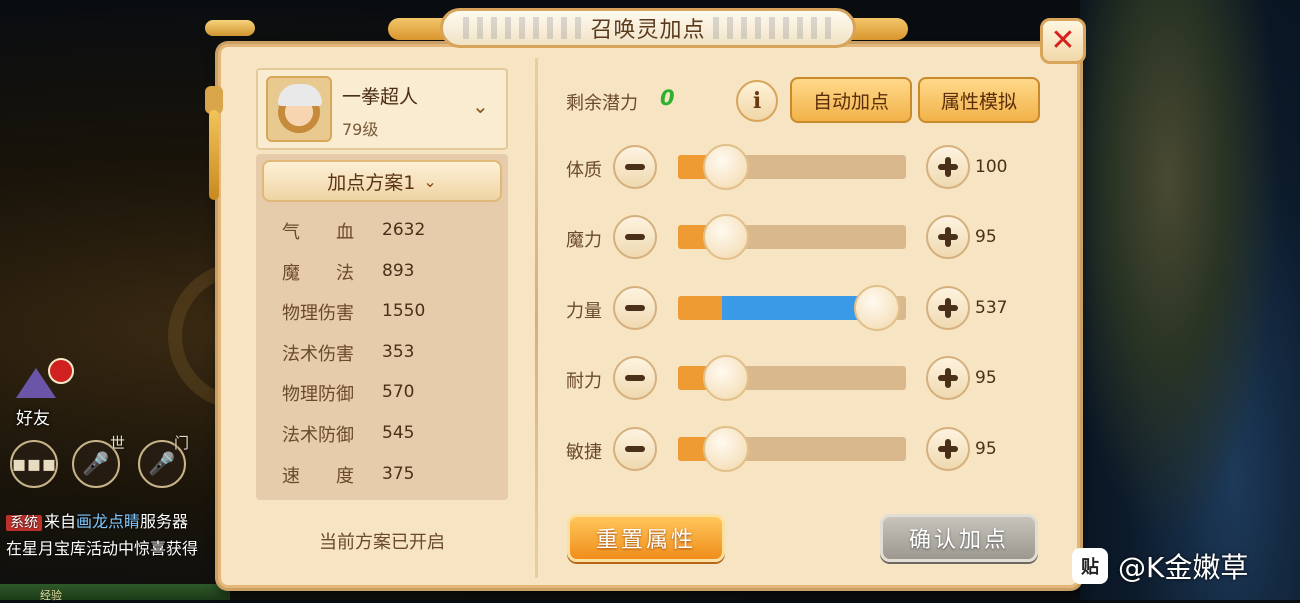 This screenshot has height=603, width=1300. What do you see at coordinates (115, 593) in the screenshot?
I see `experience-bar: 经验` at bounding box center [115, 593].